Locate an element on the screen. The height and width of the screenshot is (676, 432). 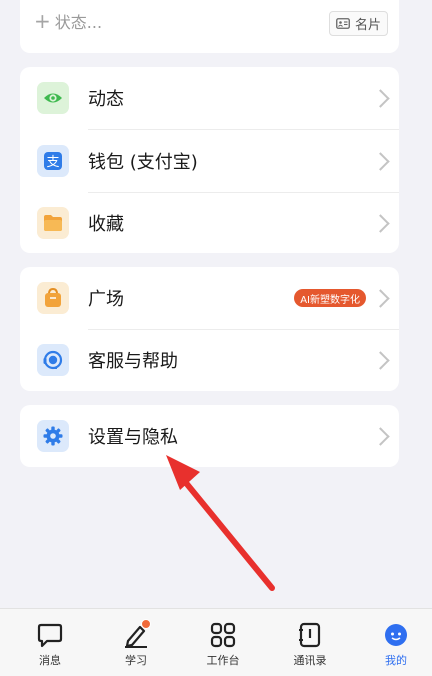
menu-item-label: 广场 is located at coordinates (106, 299).